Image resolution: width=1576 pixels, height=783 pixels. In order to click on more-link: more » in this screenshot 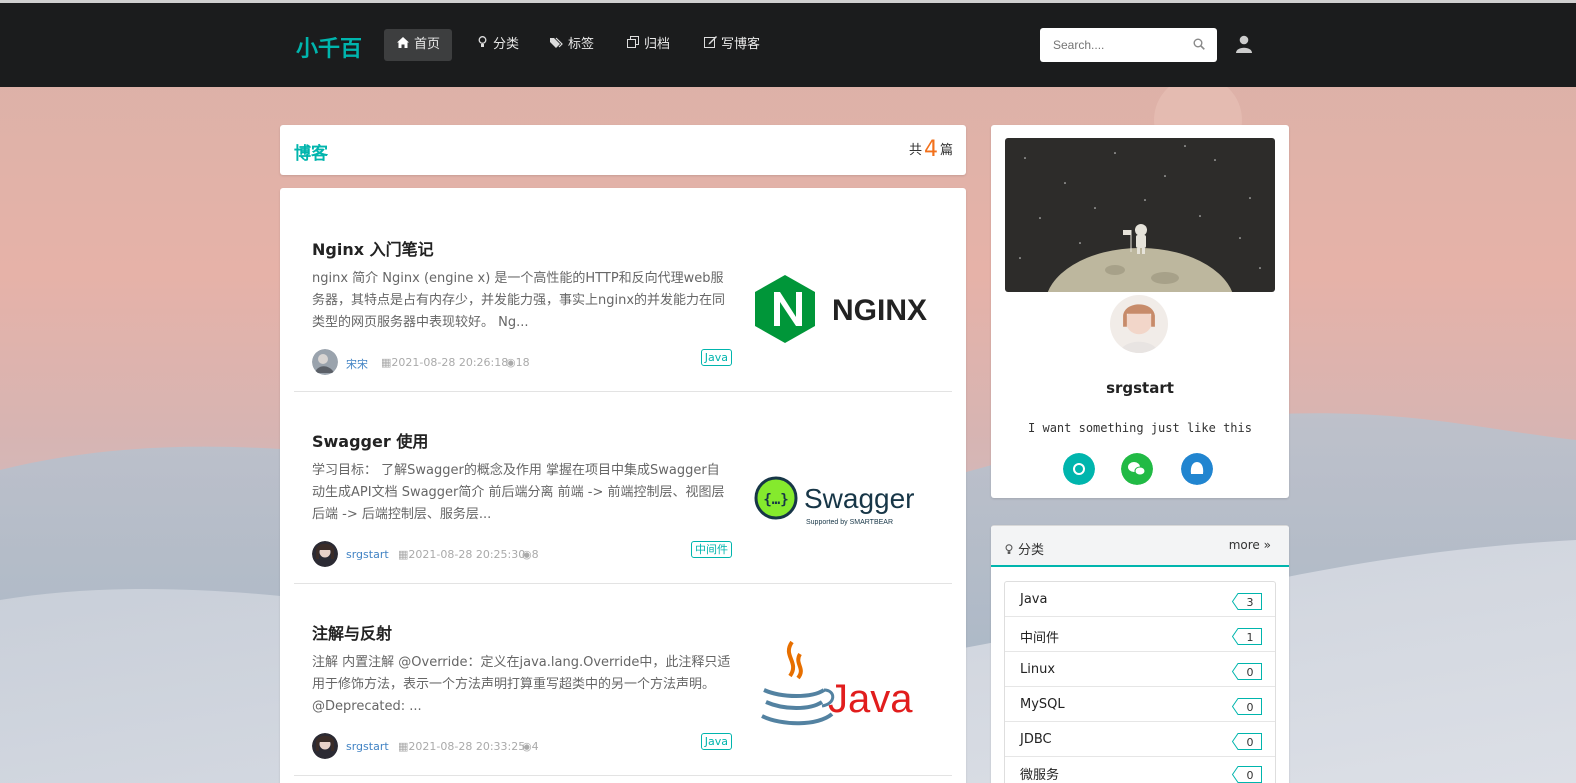, I will do `click(1250, 545)`.